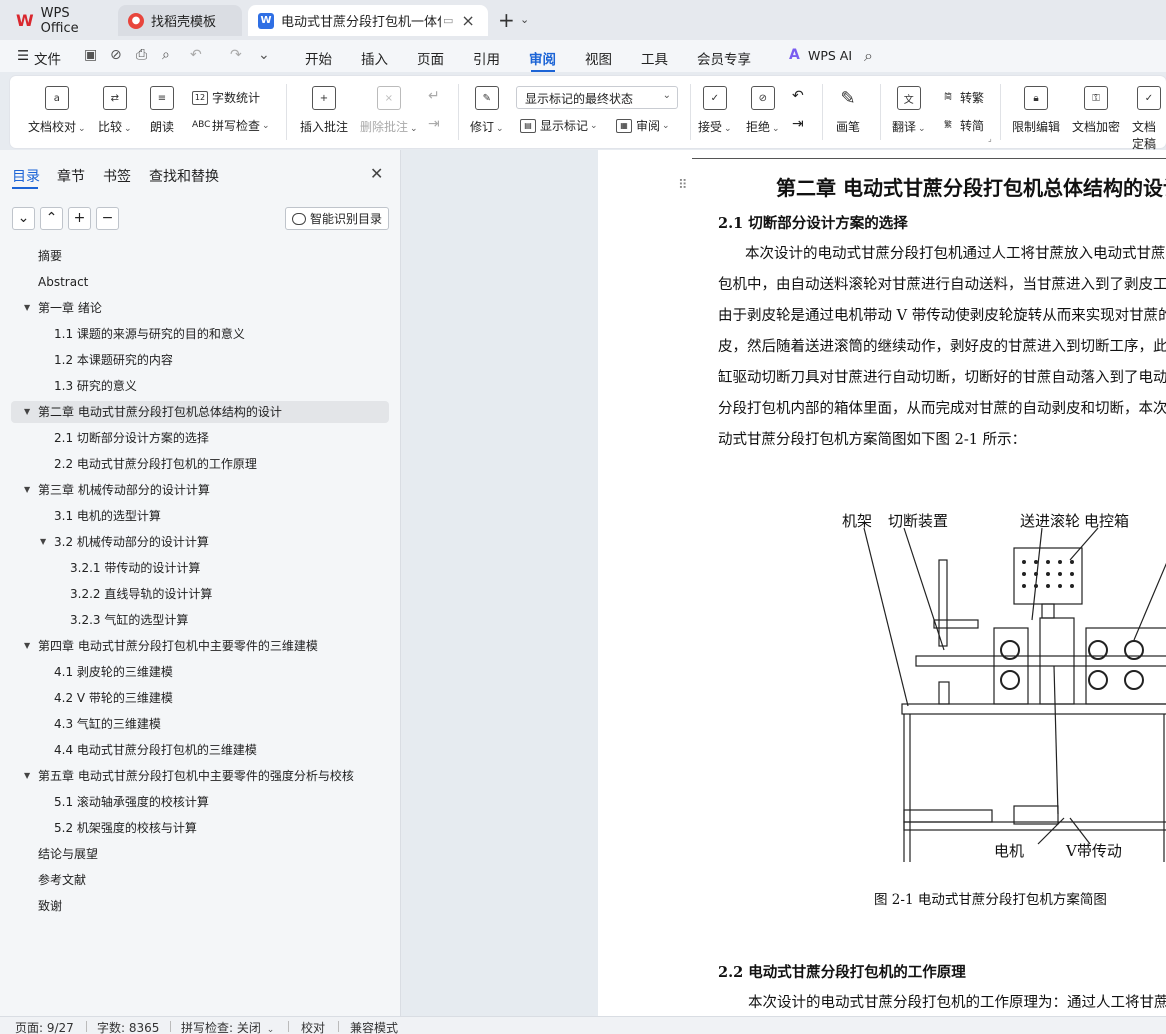  Describe the element at coordinates (231, 125) in the screenshot. I see `spell-check-button: ABC 拼写检查 ⌄` at that location.